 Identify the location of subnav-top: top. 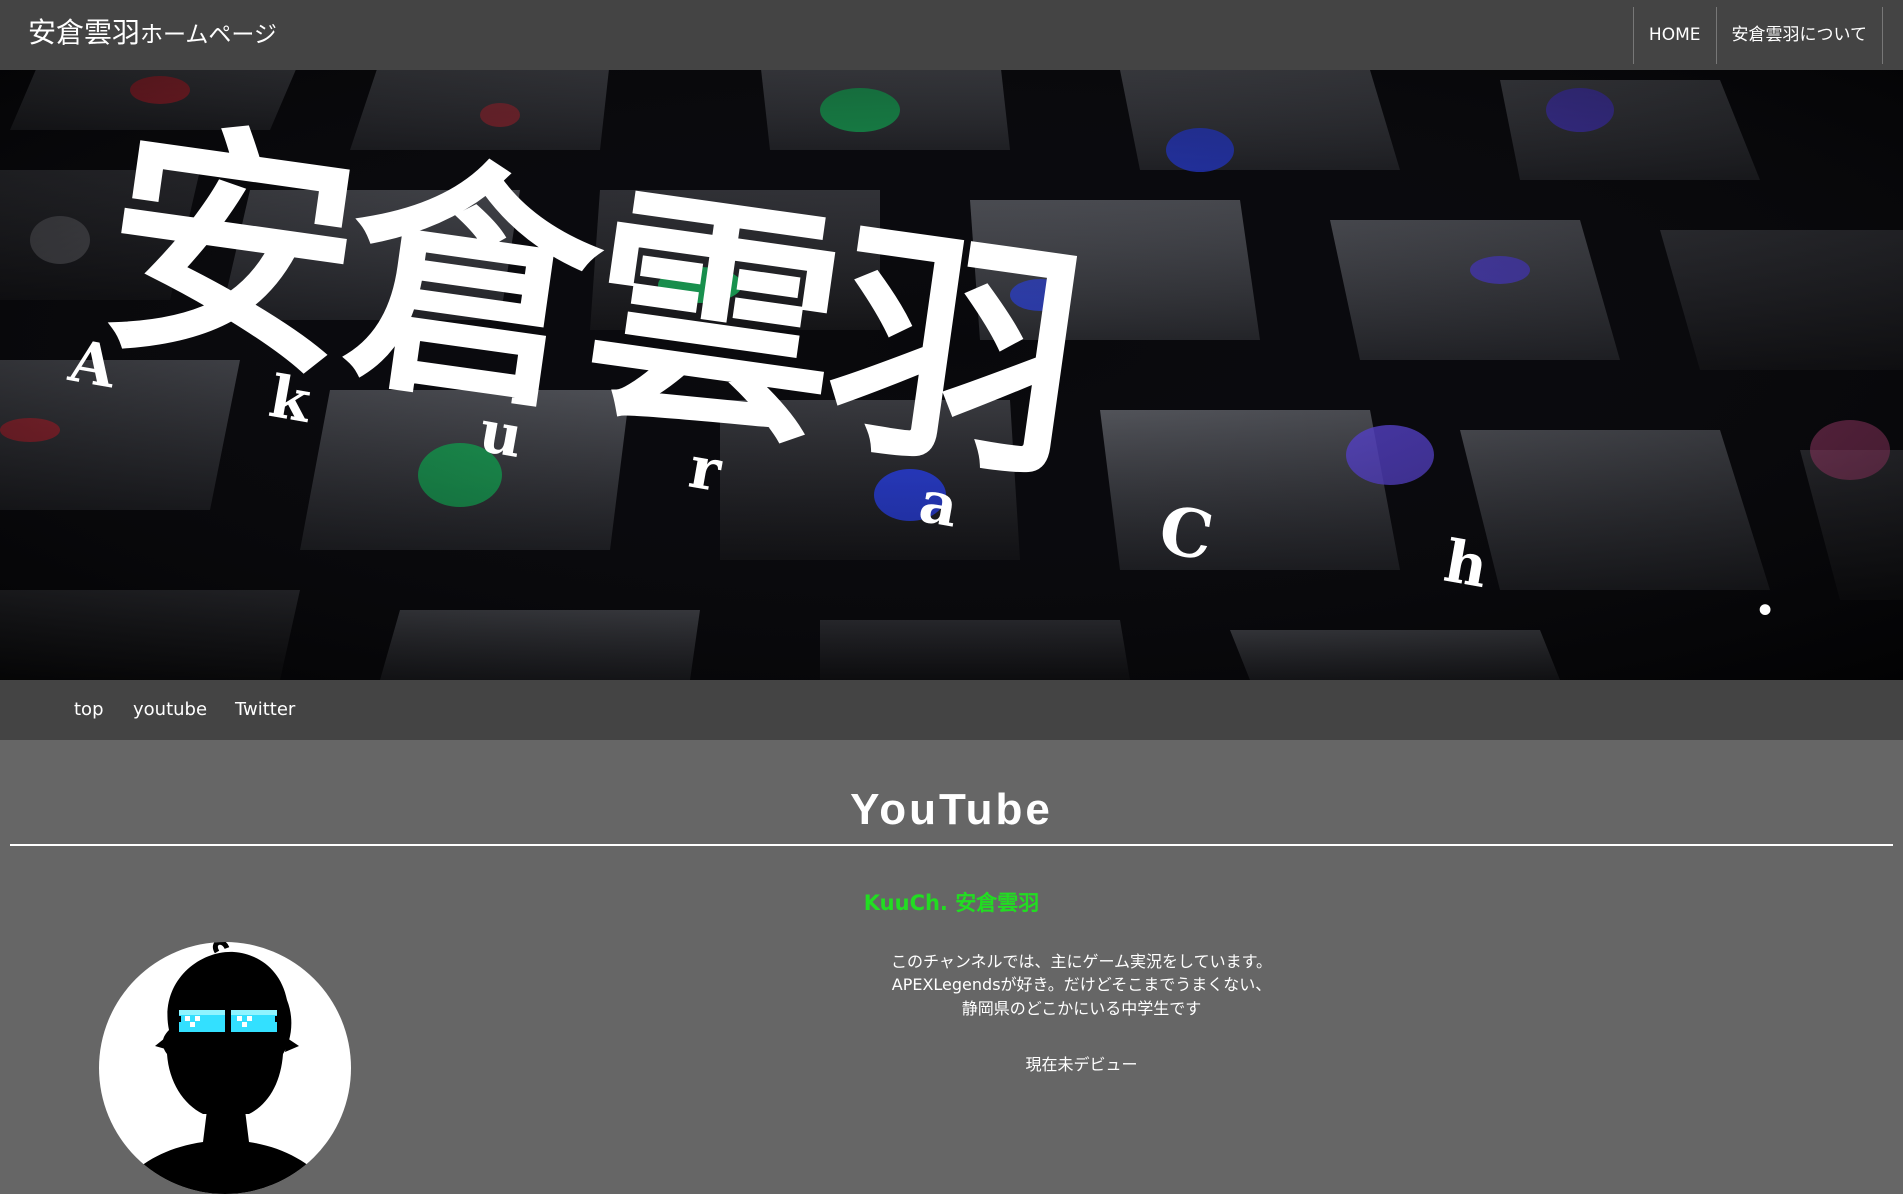
(89, 710).